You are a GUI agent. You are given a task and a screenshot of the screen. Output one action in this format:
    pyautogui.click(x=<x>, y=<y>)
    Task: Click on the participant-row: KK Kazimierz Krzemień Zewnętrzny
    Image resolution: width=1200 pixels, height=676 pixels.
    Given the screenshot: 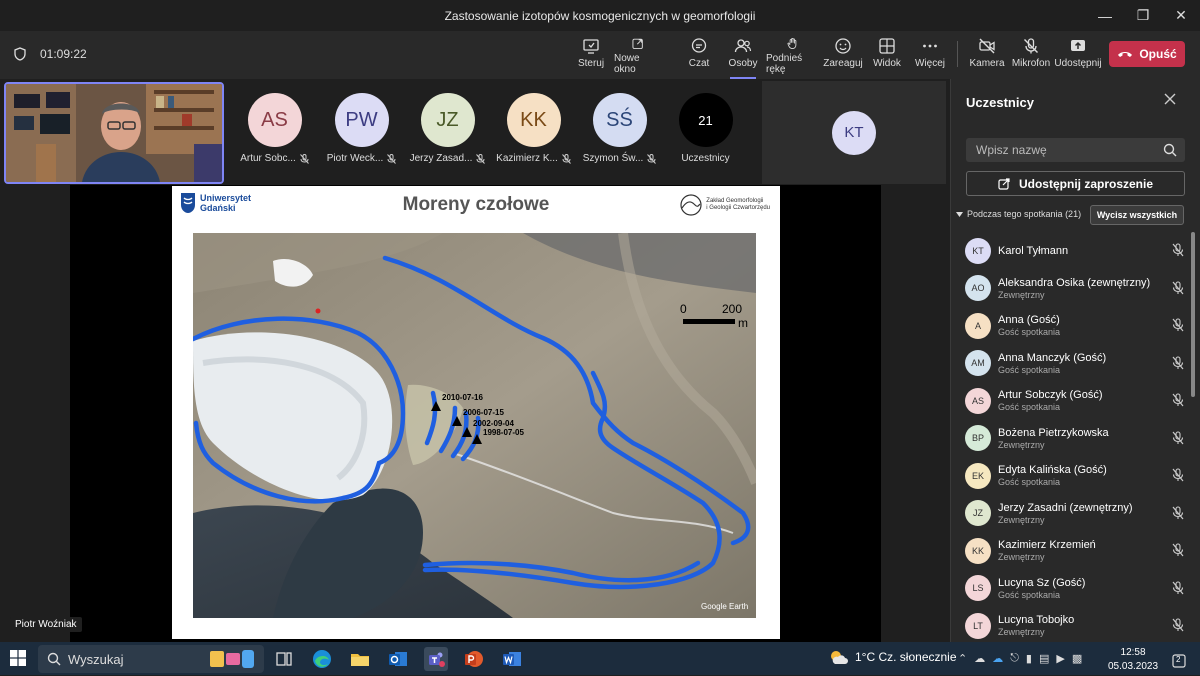 What is the action you would take?
    pyautogui.click(x=1072, y=551)
    